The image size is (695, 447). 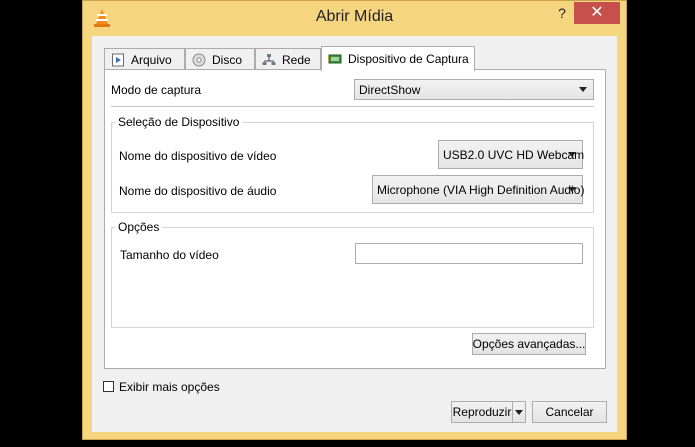 I want to click on window-title: Abrir Mídia, so click(x=354, y=16).